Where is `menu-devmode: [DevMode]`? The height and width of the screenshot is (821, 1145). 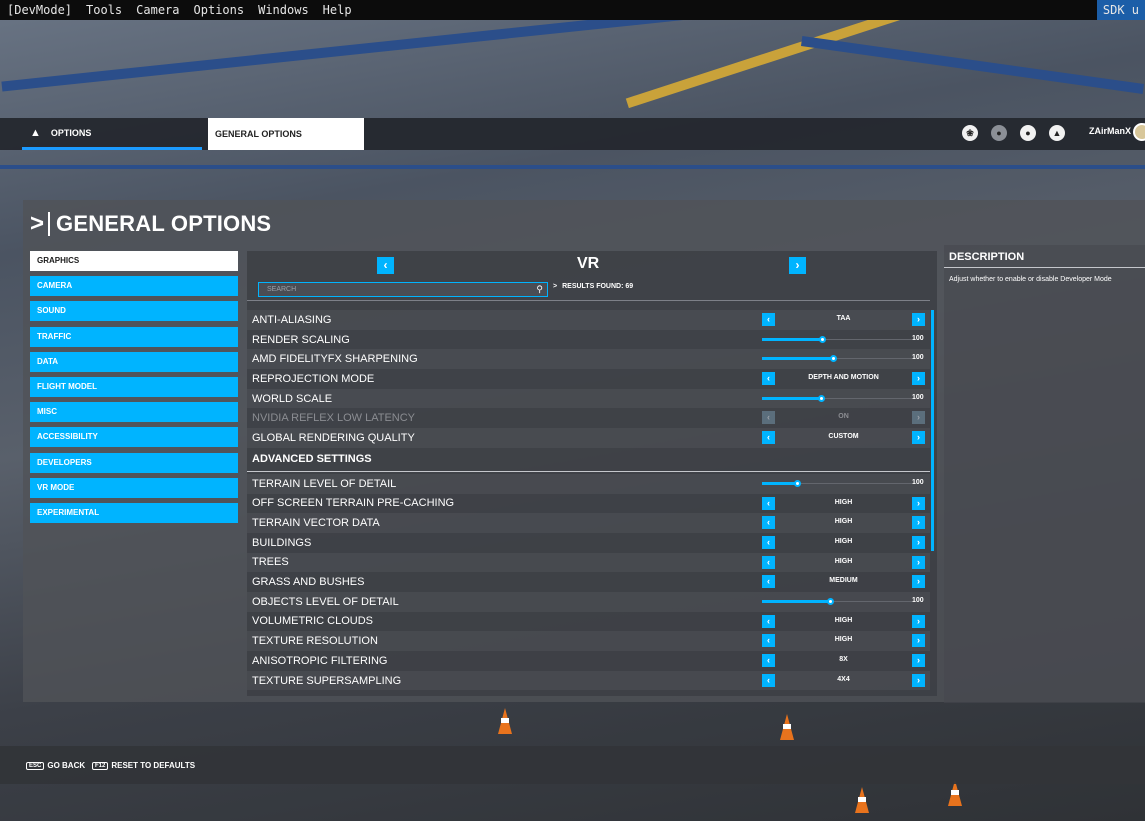
menu-devmode: [DevMode] is located at coordinates (39, 10).